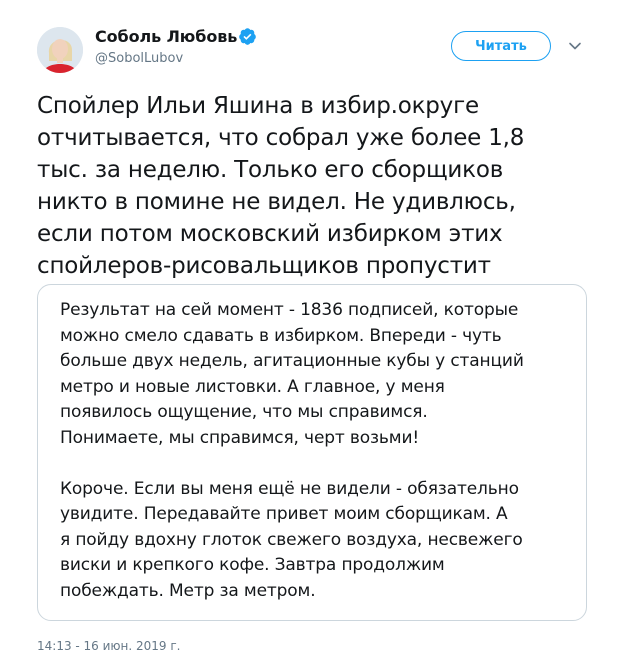  I want to click on chevron-down-icon, so click(575, 46).